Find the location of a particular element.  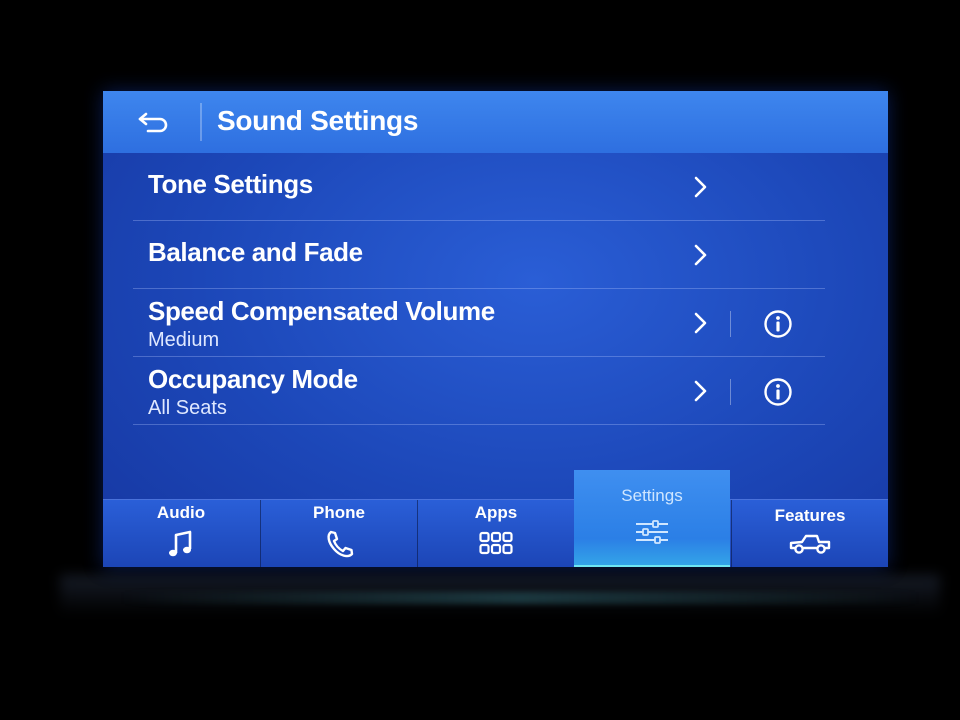

menu-item-value: All Seats is located at coordinates (187, 408).